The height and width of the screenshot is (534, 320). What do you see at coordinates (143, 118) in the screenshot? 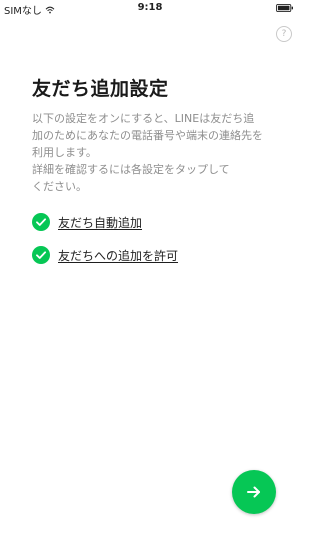
I see `description-line: 以下の設定をオンにすると、LINEは友だち追` at bounding box center [143, 118].